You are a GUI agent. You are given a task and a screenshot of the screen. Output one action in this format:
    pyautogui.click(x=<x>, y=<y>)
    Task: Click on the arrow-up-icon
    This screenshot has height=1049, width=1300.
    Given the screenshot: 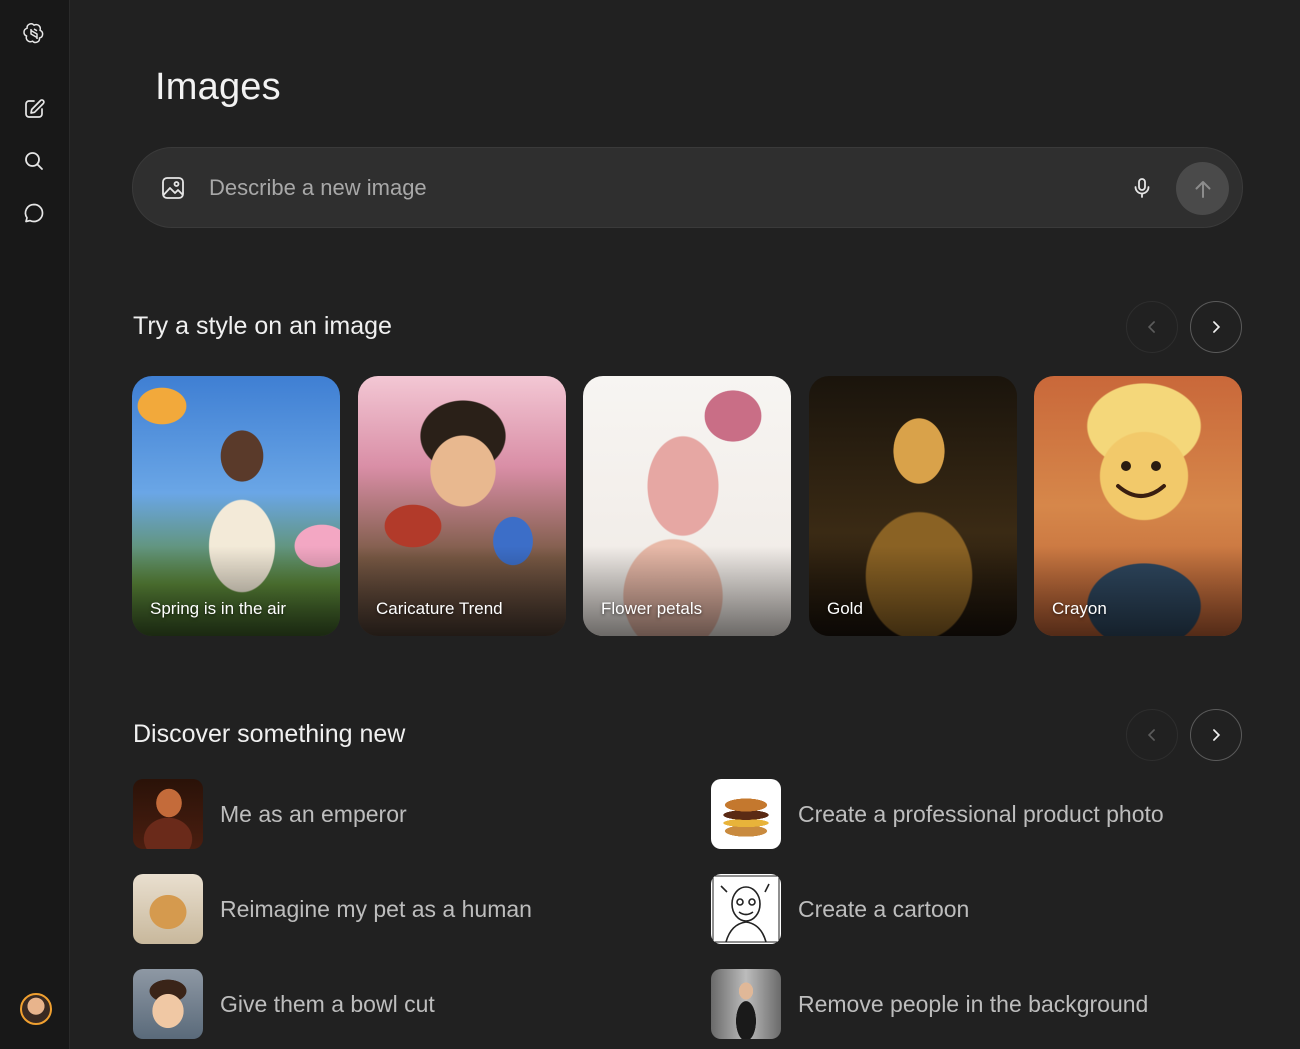 What is the action you would take?
    pyautogui.click(x=1202, y=189)
    